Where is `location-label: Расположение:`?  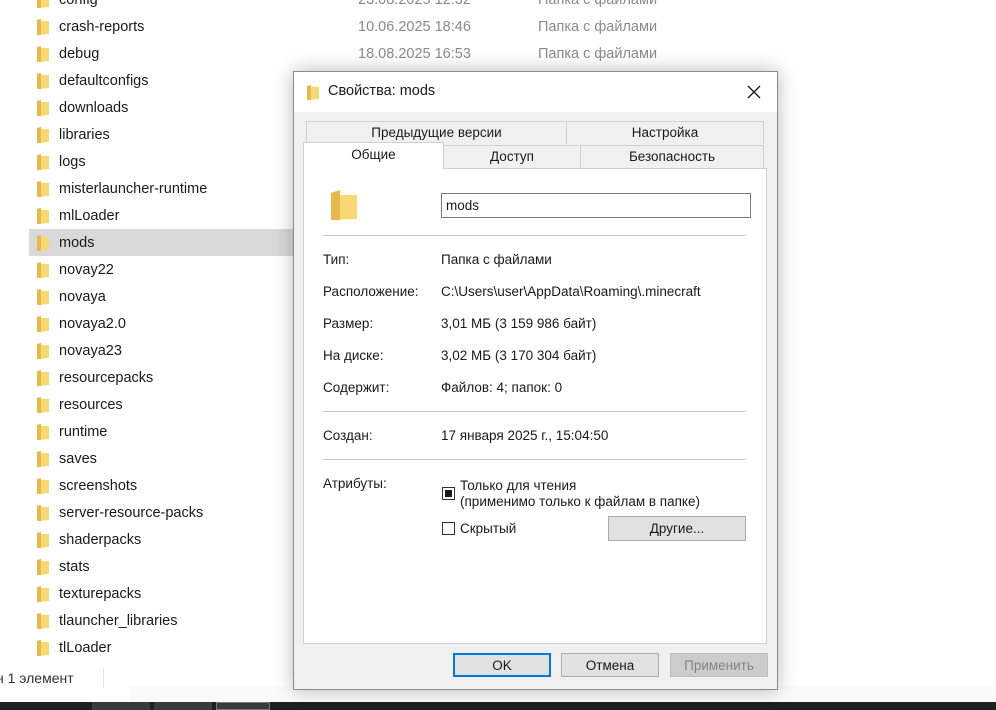 location-label: Расположение: is located at coordinates (371, 291).